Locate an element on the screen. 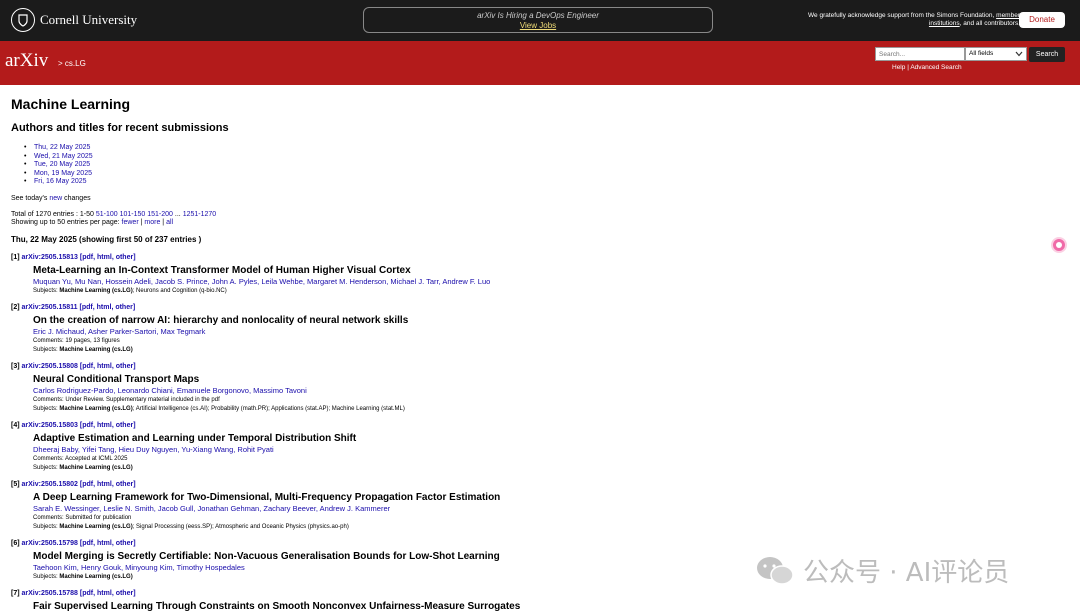 This screenshot has width=1080, height=614. date-link-label: Tue, 20 May 2025 is located at coordinates (62, 164).